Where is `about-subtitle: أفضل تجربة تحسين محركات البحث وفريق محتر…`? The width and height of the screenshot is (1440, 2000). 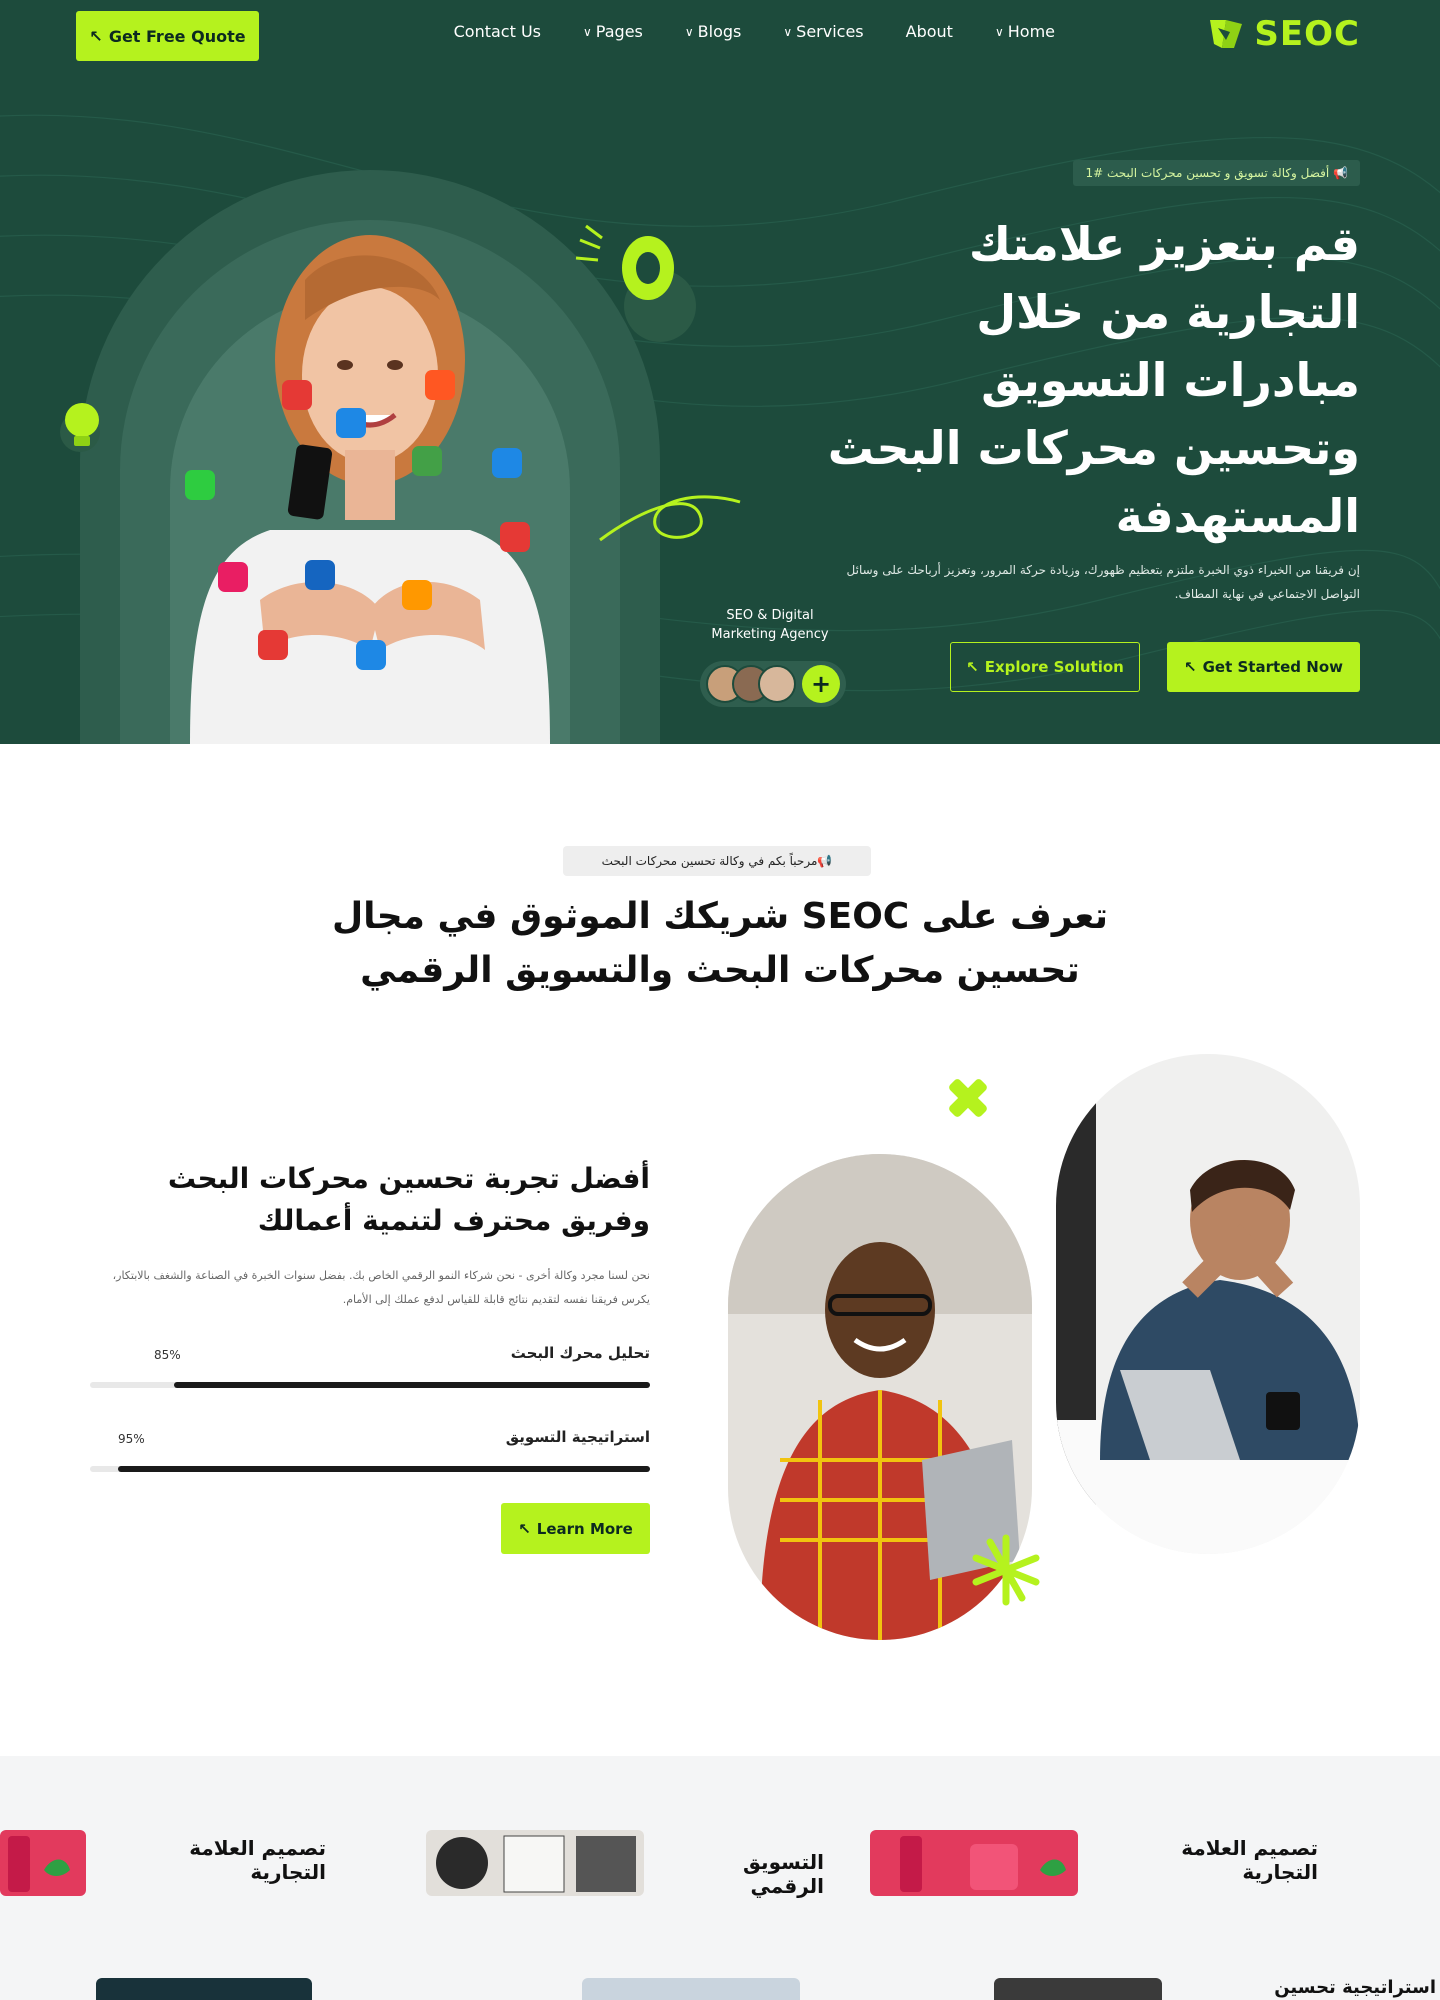
about-subtitle: أفضل تجربة تحسين محركات البحث وفريق محتر… is located at coordinates (408, 1199).